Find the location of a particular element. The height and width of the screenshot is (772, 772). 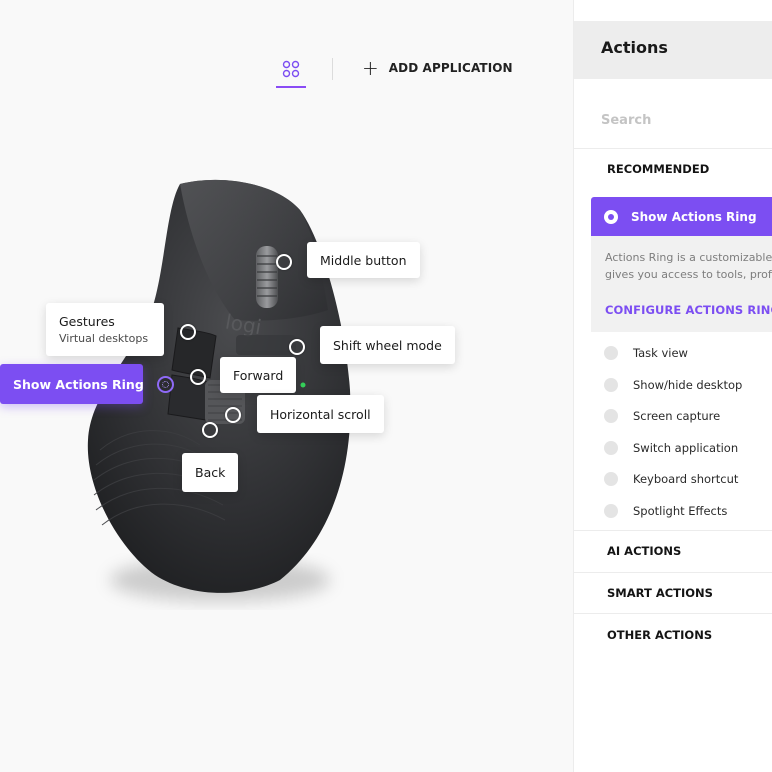

section-ai-actions: AI ACTIONS is located at coordinates (644, 551).